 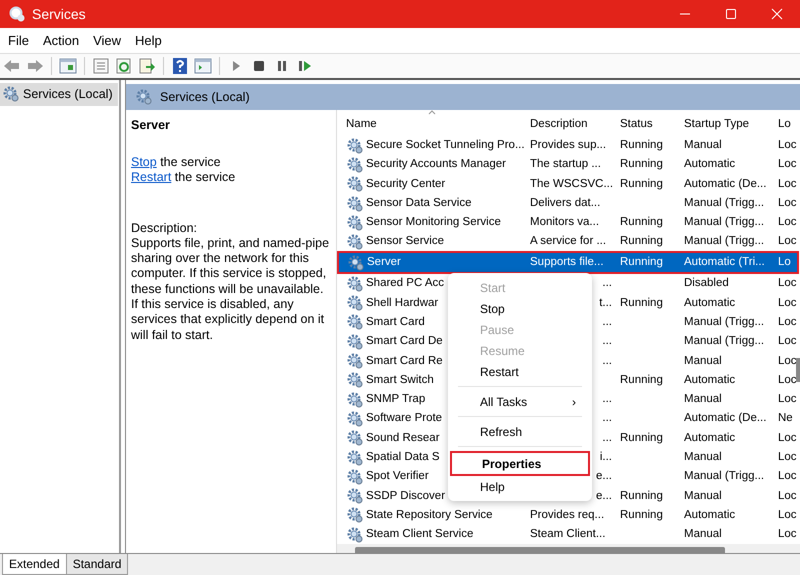 What do you see at coordinates (400, 380) in the screenshot?
I see `service-name: Smart Switch` at bounding box center [400, 380].